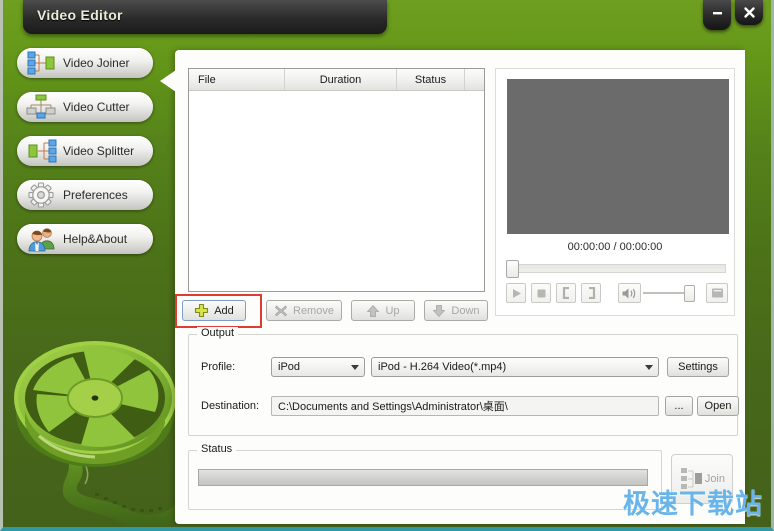 The image size is (774, 531). What do you see at coordinates (218, 333) in the screenshot?
I see `output-group-title: Output` at bounding box center [218, 333].